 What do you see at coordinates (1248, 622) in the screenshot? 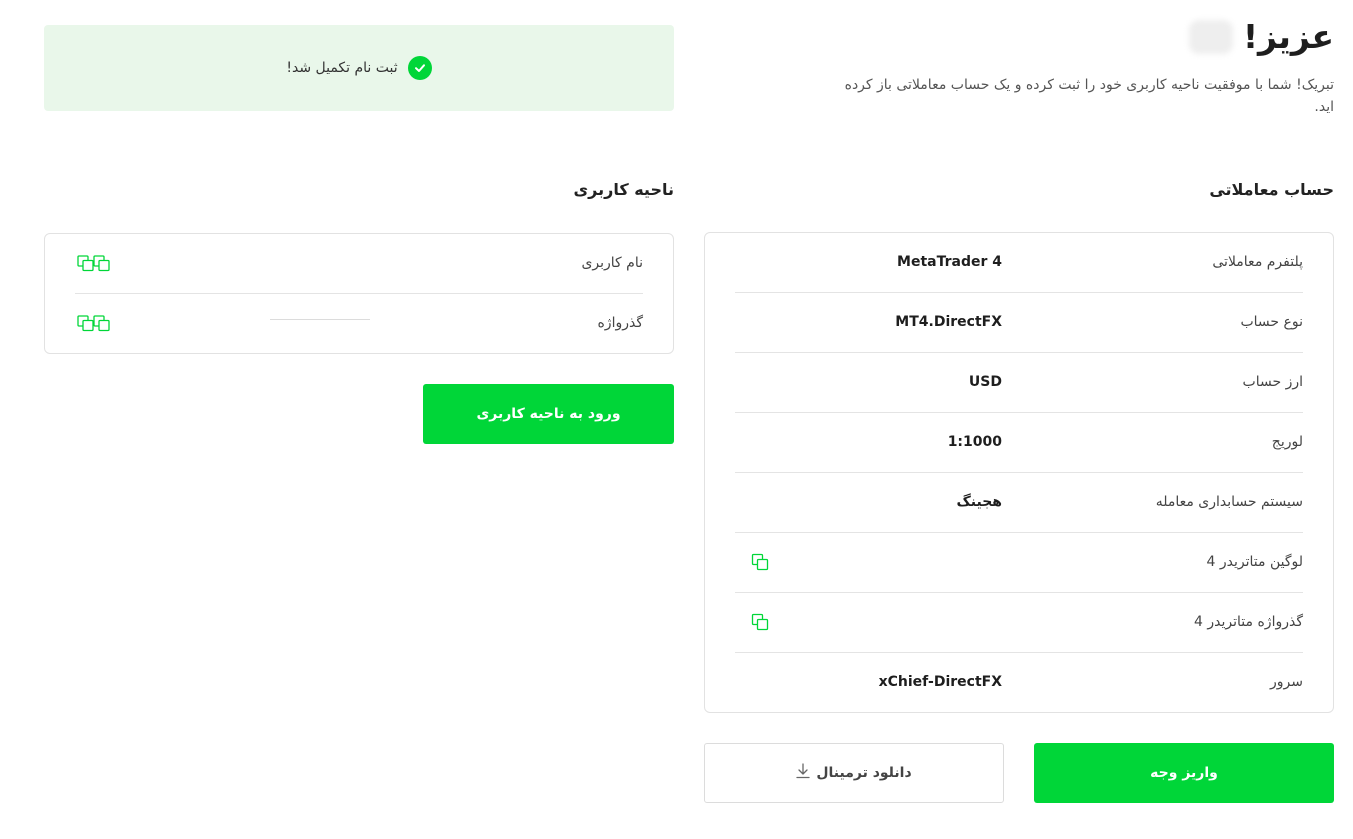
I see `row-label: گذرواژه متاتریدر 4` at bounding box center [1248, 622].